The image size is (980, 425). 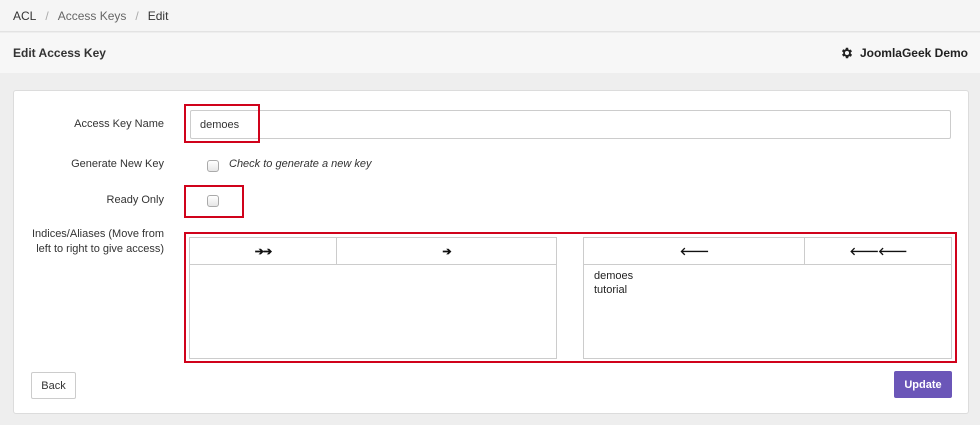 What do you see at coordinates (490, 16) in the screenshot?
I see `breadcrumb: ACL / Access Keys / Edit` at bounding box center [490, 16].